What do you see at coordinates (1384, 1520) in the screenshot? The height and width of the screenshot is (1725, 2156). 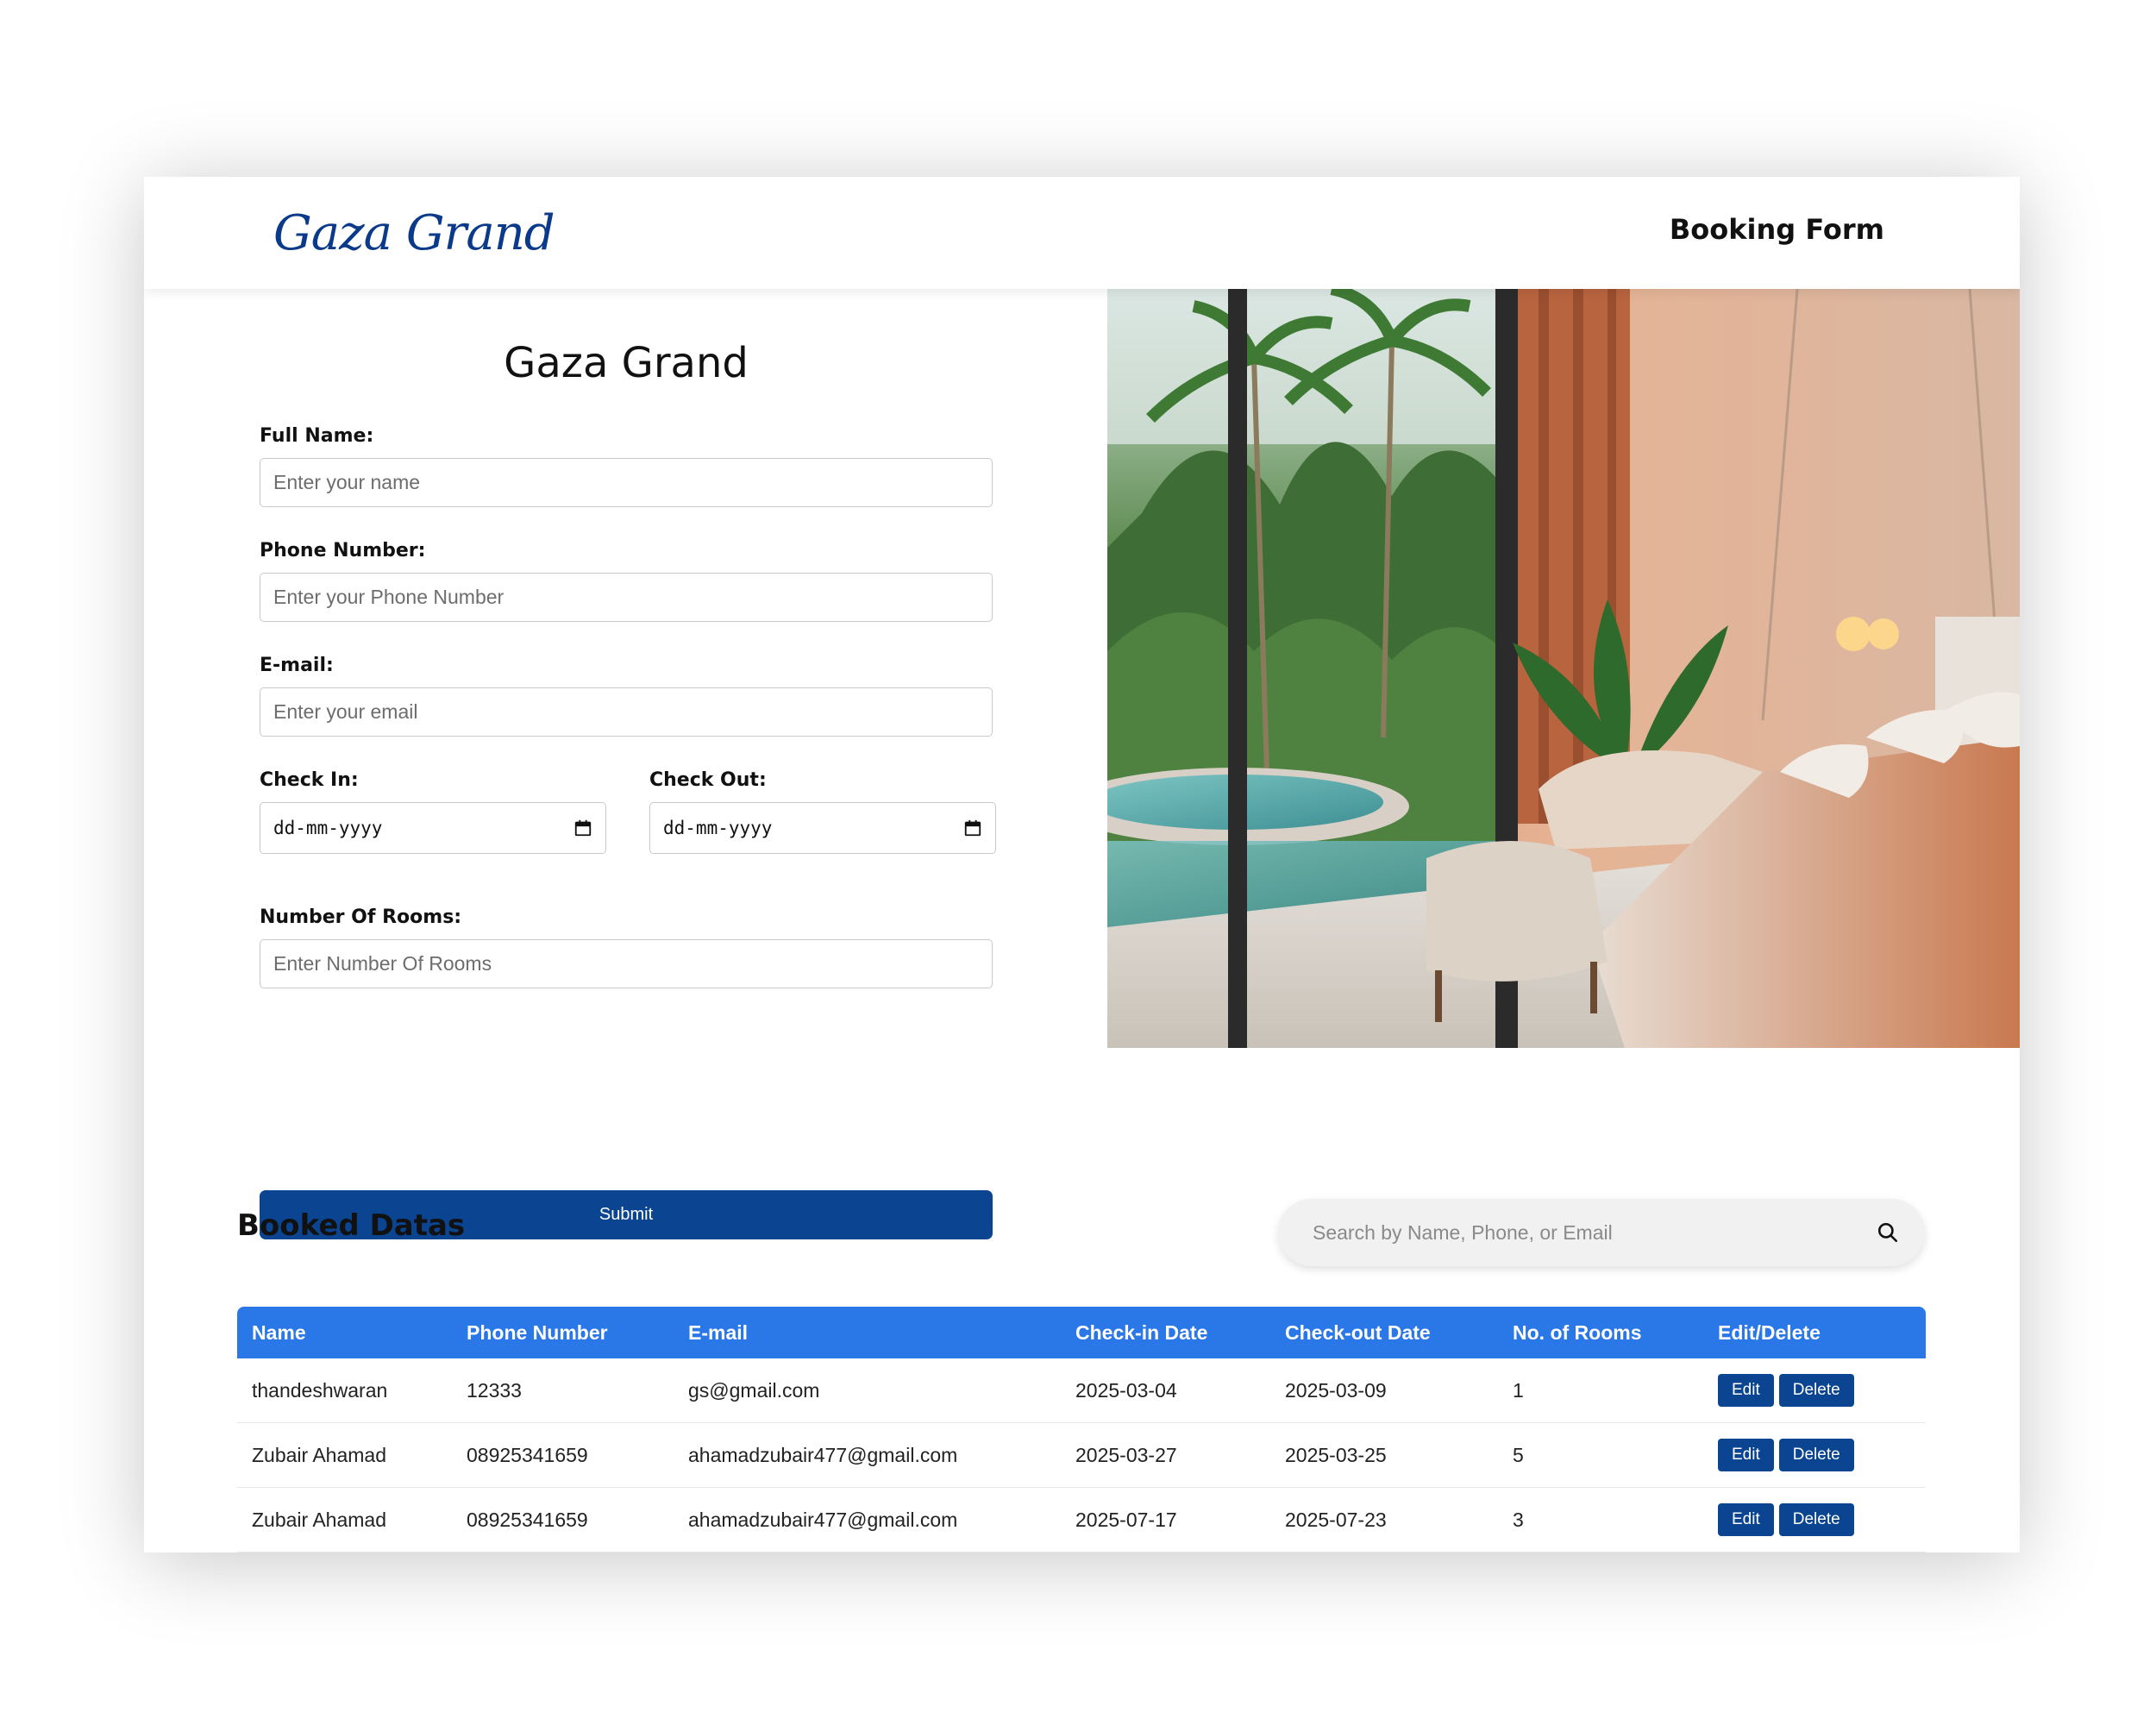 I see `cell-check-out: 2025-07-23` at bounding box center [1384, 1520].